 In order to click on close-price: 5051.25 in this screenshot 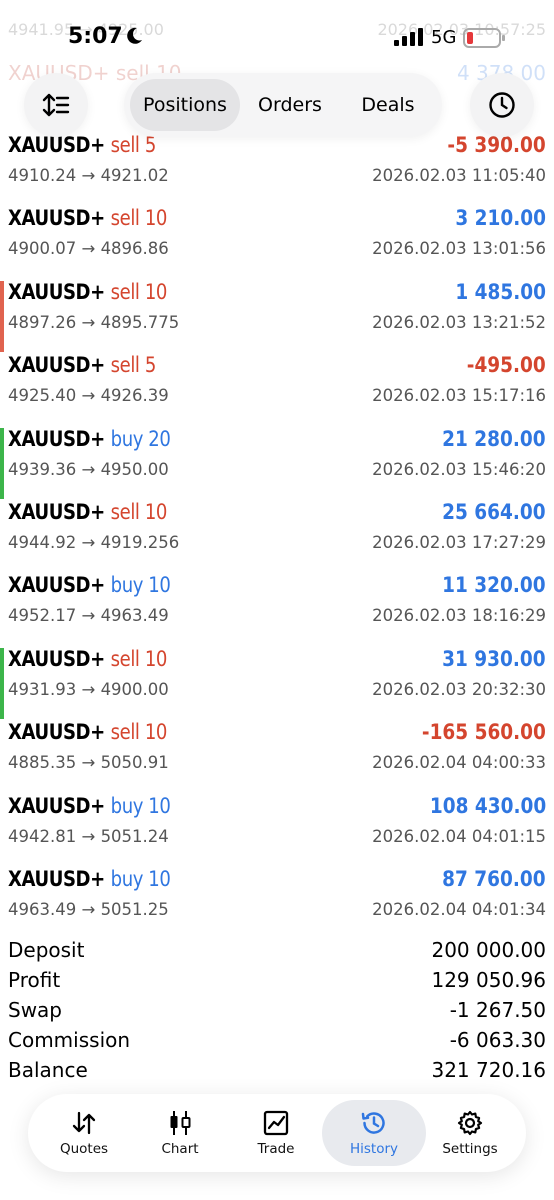, I will do `click(134, 909)`.